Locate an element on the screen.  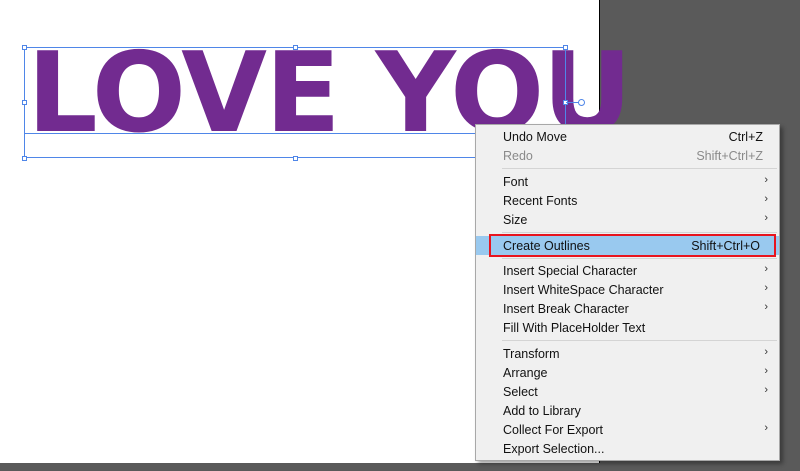
menu-item-label: Redo is located at coordinates (518, 156).